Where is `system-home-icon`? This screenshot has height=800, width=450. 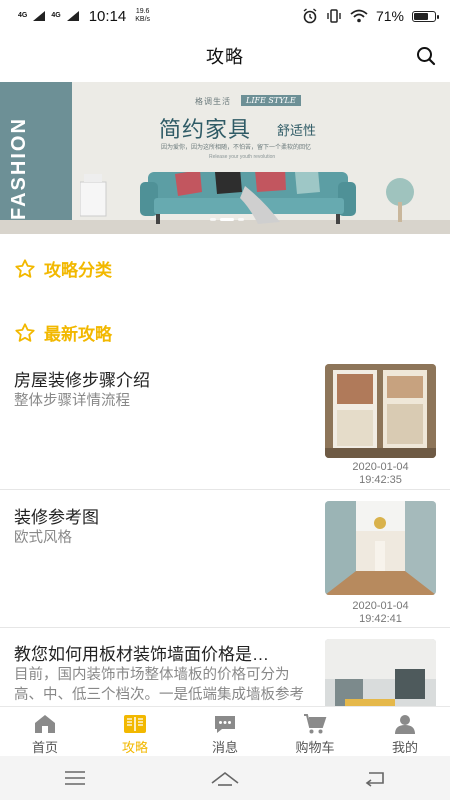 system-home-icon is located at coordinates (225, 778).